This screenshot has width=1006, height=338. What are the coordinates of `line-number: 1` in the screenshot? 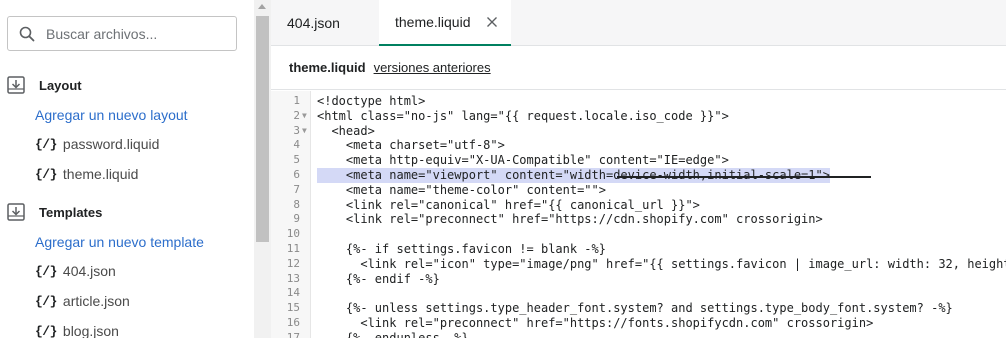 It's located at (296, 100).